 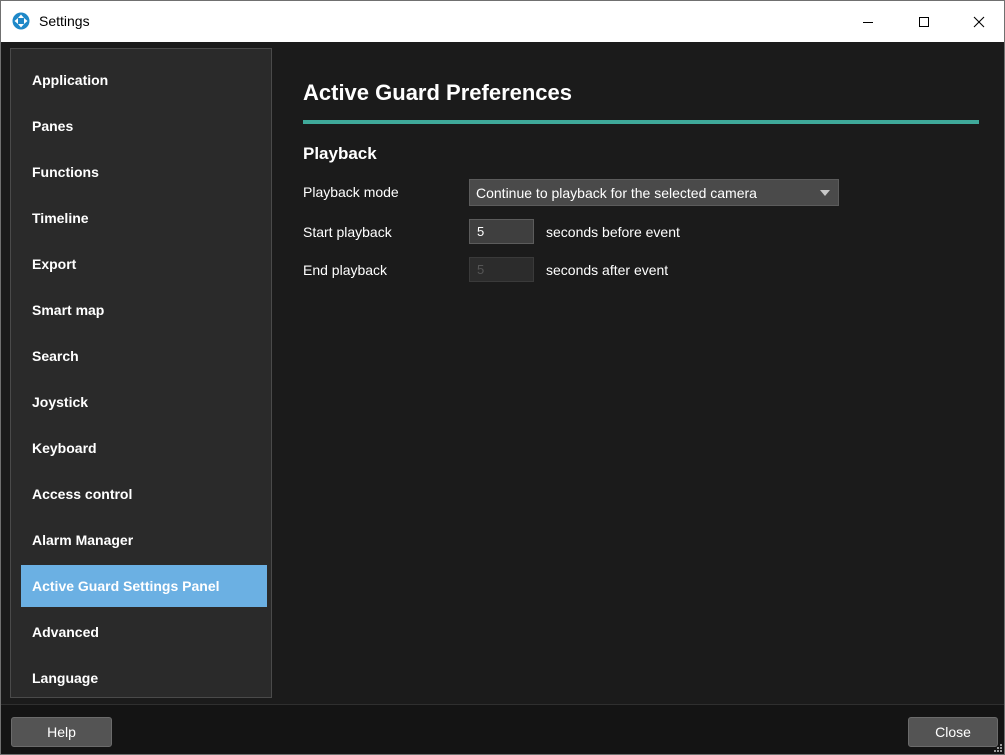 What do you see at coordinates (144, 218) in the screenshot?
I see `sidebar-item-timeline: Timeline` at bounding box center [144, 218].